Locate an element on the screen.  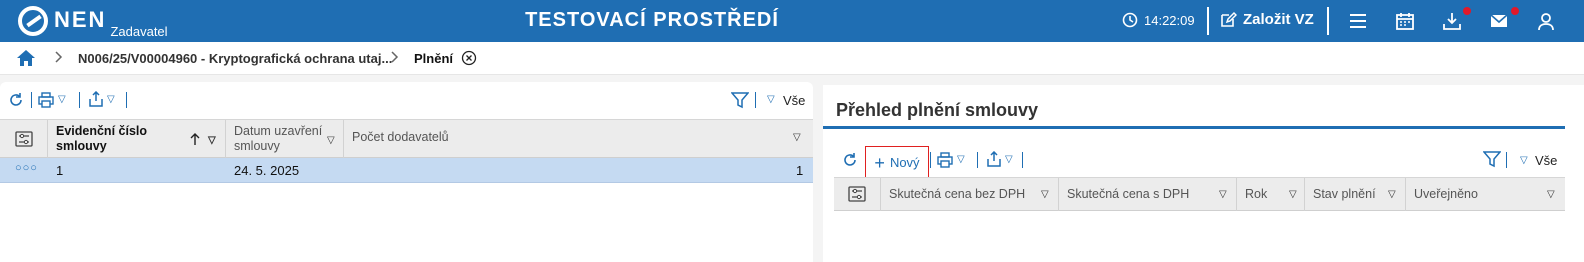
table-row: ○○○ 1 24. 5. 2025 1 is located at coordinates (406, 170).